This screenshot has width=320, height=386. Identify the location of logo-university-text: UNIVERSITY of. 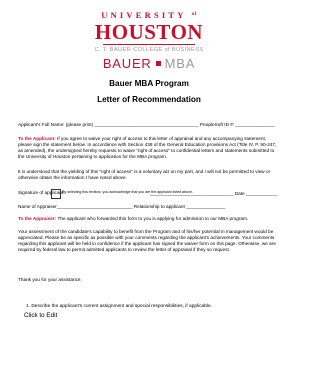
(149, 15).